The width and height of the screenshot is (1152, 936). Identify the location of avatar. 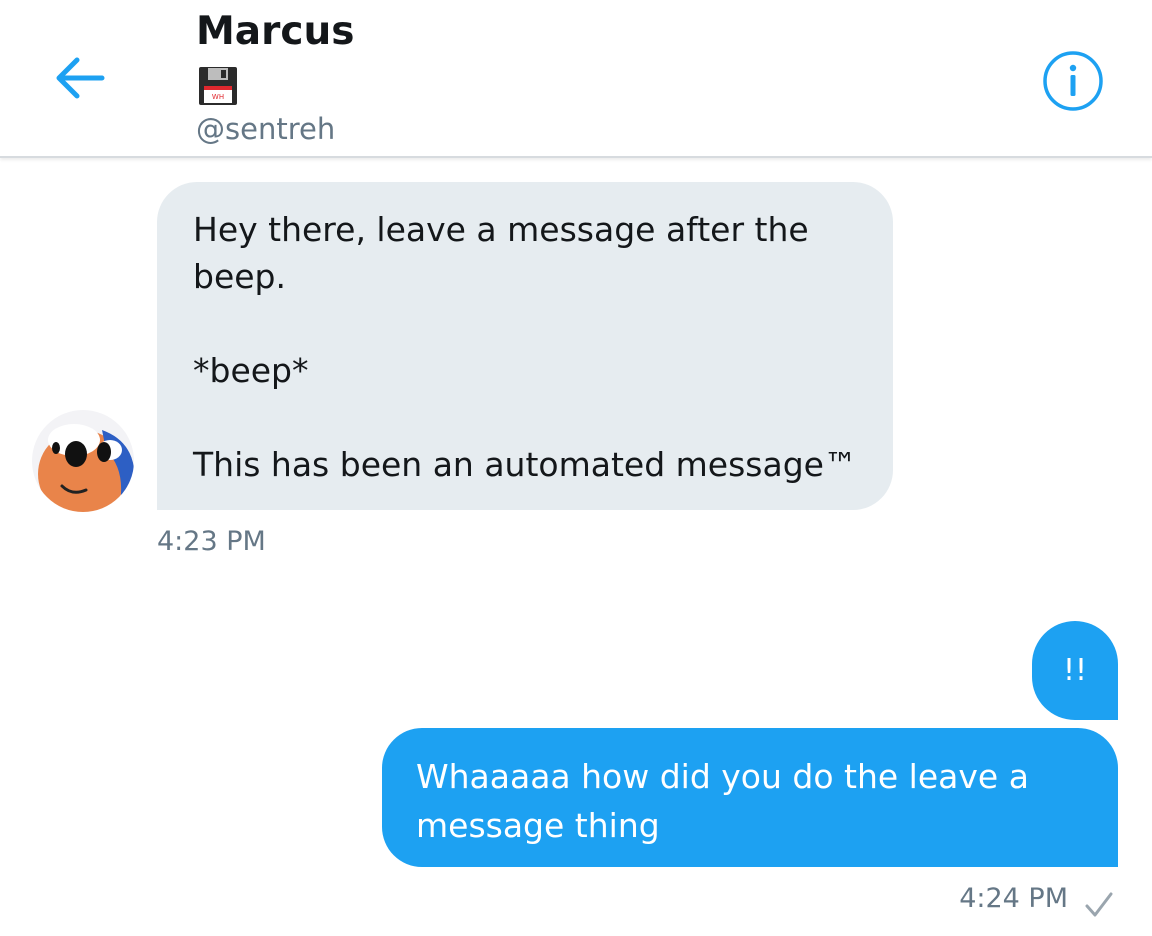
(83, 461).